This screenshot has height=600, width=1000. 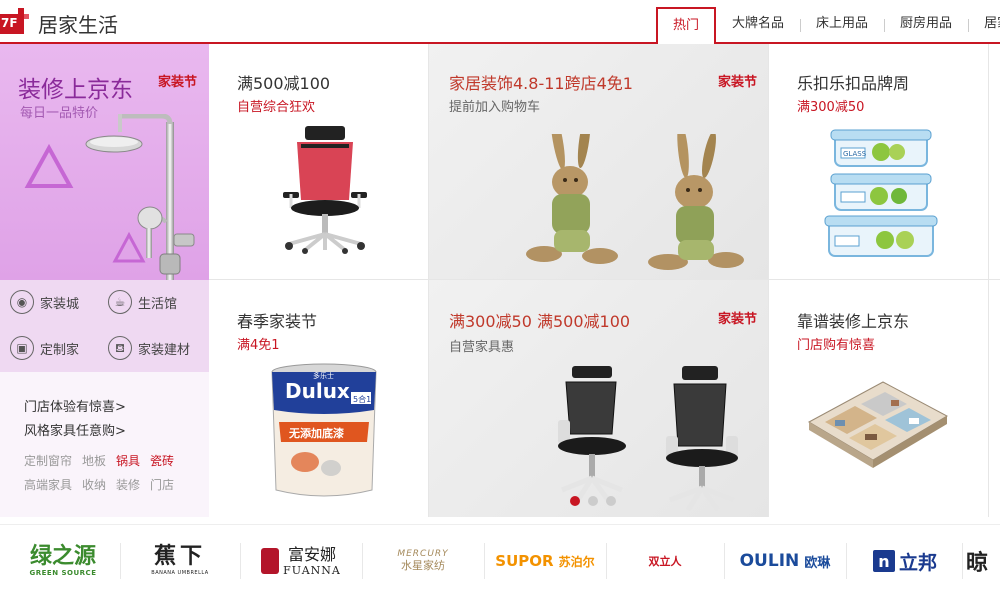 I want to click on keyword-link: 高端家具, so click(x=48, y=484).